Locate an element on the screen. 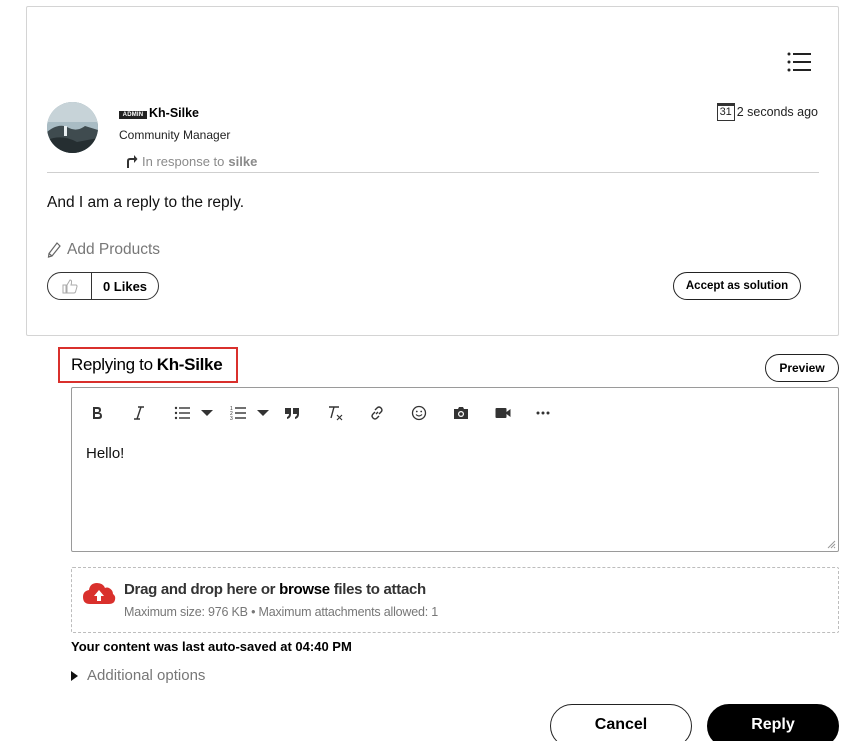  calendar-icon: 31 is located at coordinates (725, 112).